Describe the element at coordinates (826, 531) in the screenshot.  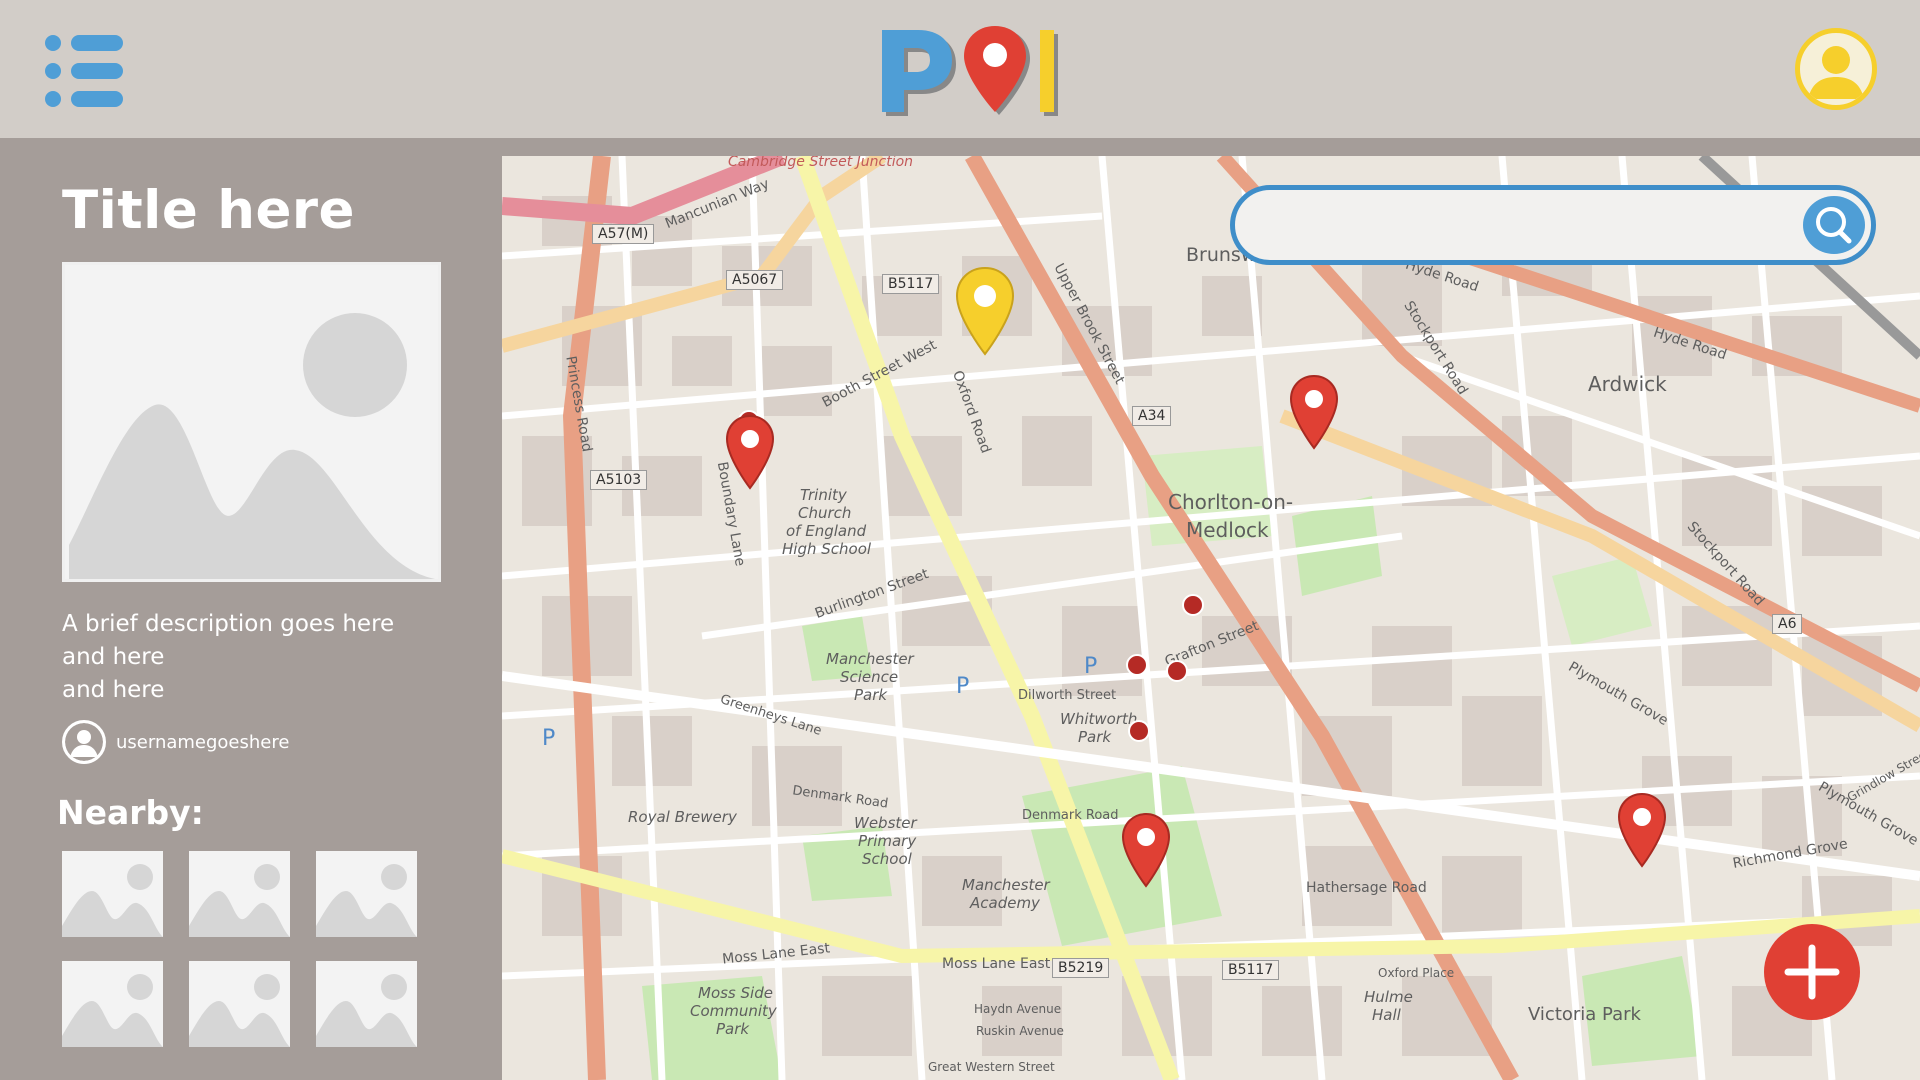
I see `map-label: of England` at that location.